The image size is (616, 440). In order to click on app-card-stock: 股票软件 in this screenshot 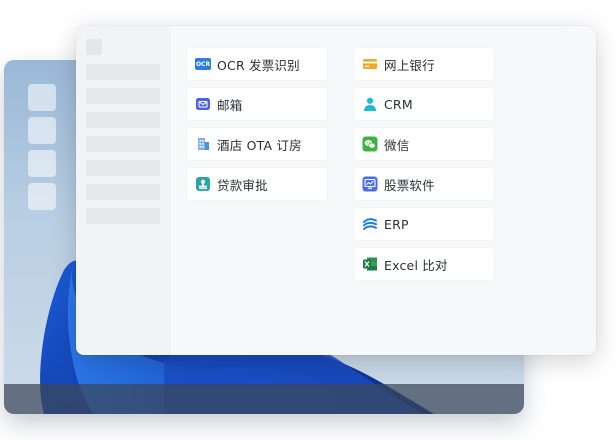, I will do `click(424, 184)`.